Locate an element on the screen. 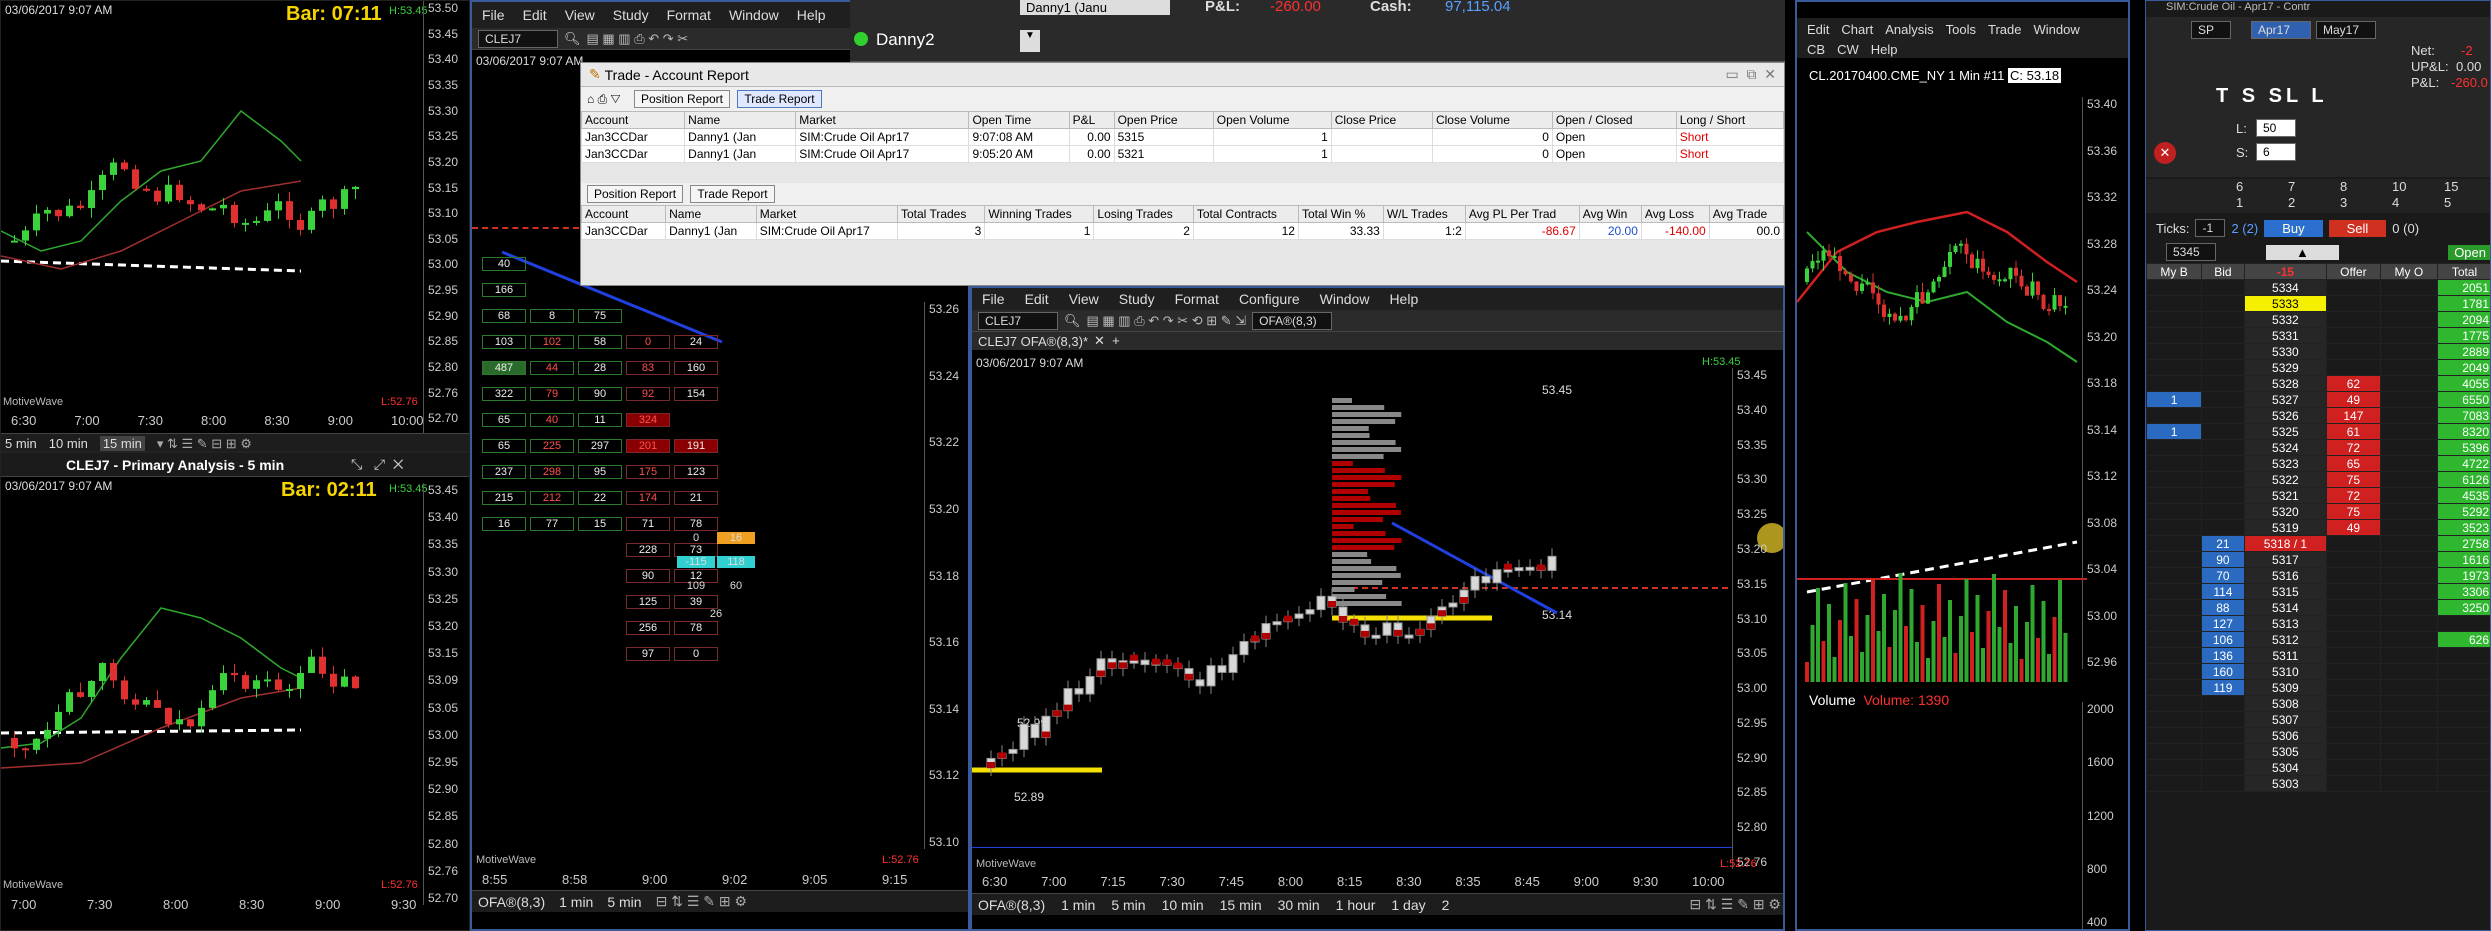  dom-cell: 1775 is located at coordinates (2463, 335).